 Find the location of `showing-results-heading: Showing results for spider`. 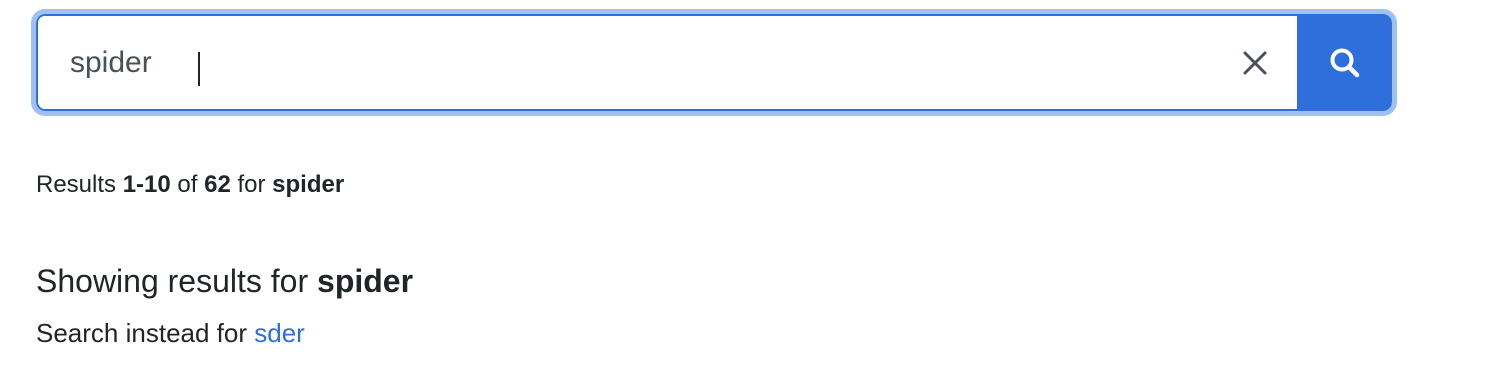

showing-results-heading: Showing results for spider is located at coordinates (224, 281).